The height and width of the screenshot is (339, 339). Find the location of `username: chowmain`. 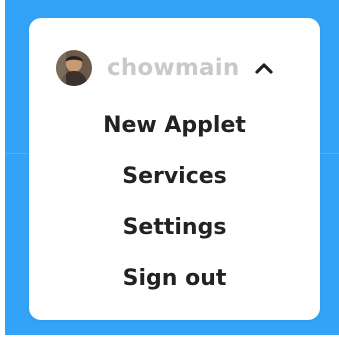

username: chowmain is located at coordinates (173, 68).